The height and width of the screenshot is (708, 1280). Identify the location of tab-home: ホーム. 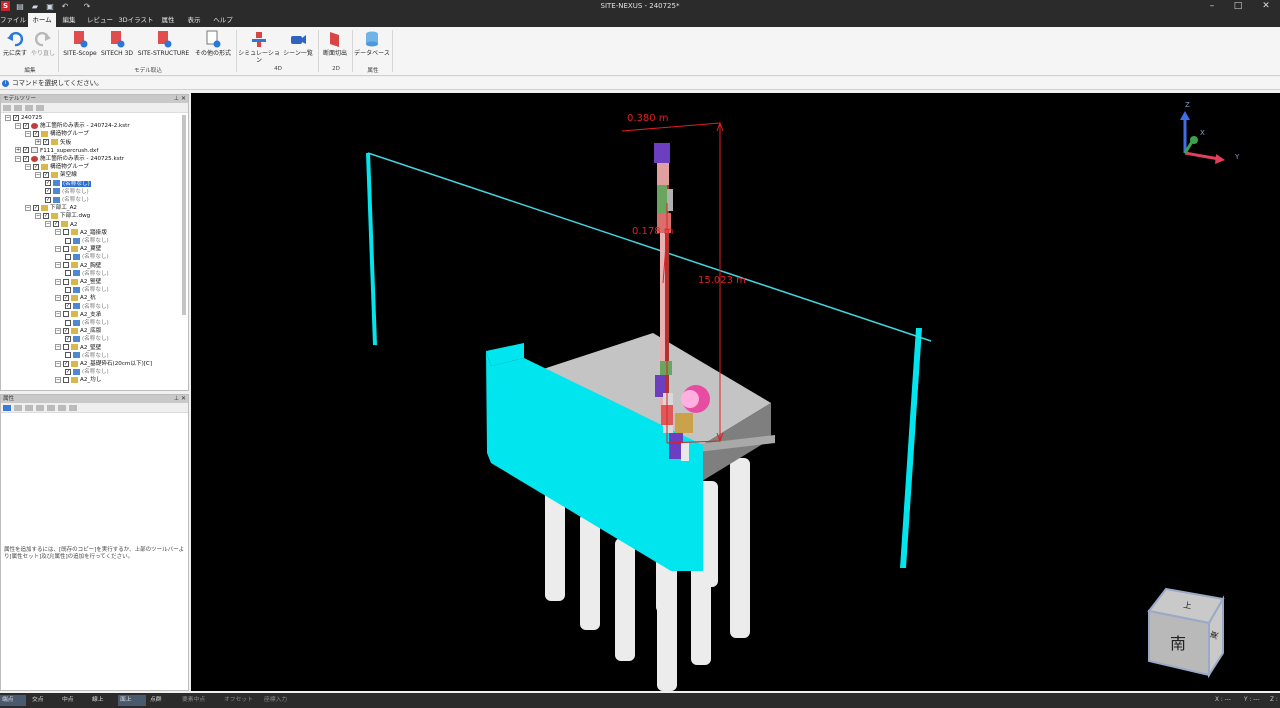
(42, 20).